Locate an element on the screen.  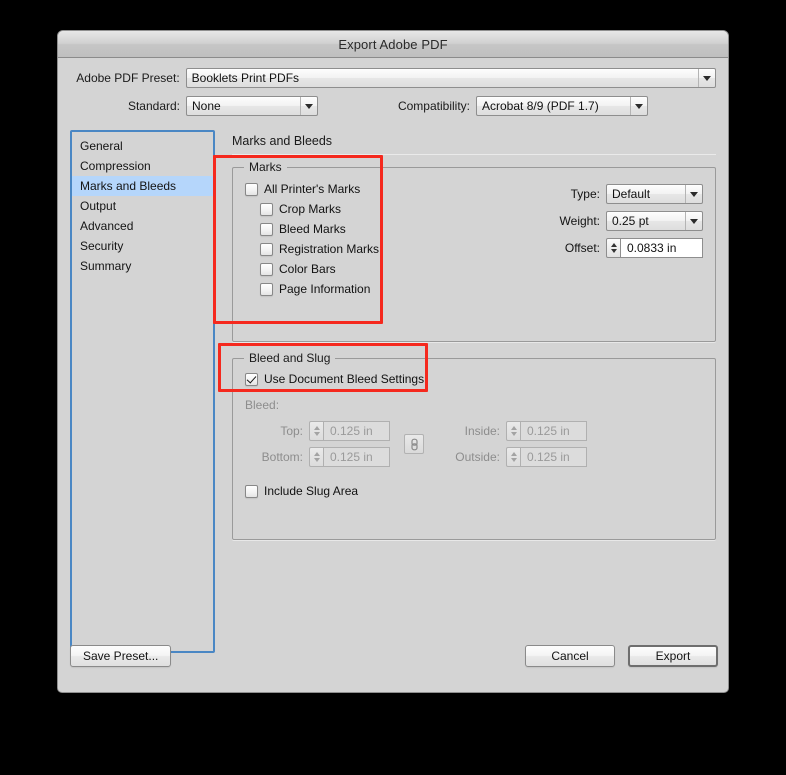
page-title: Marks and Bleeds is located at coordinates (282, 141).